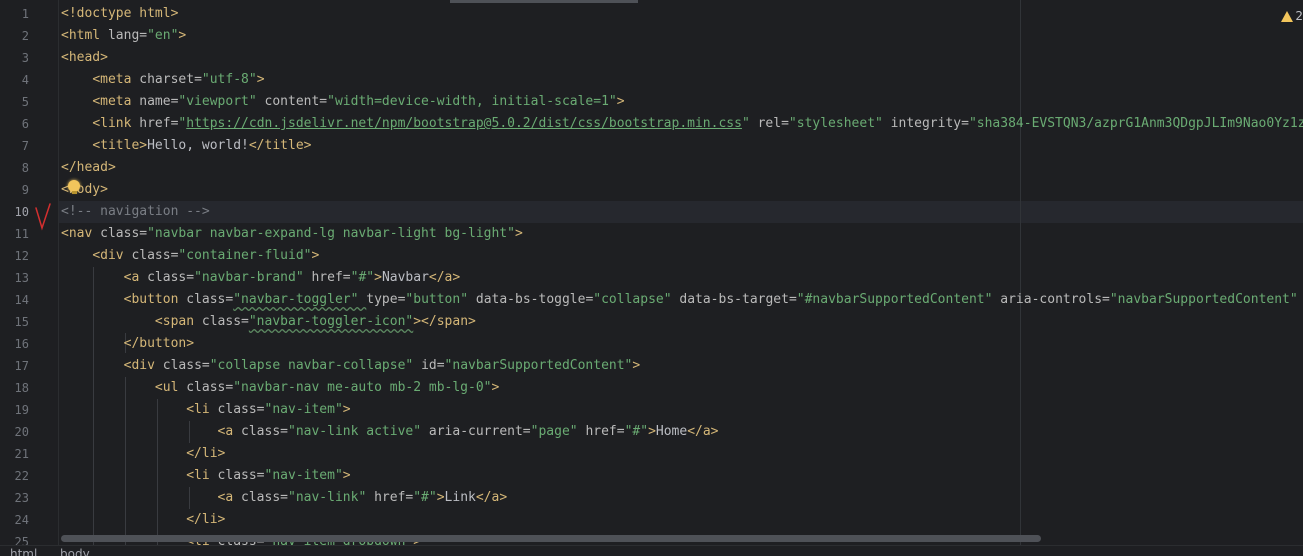 Image resolution: width=1303 pixels, height=556 pixels. Describe the element at coordinates (331, 497) in the screenshot. I see `code-token: "nav-link"` at that location.